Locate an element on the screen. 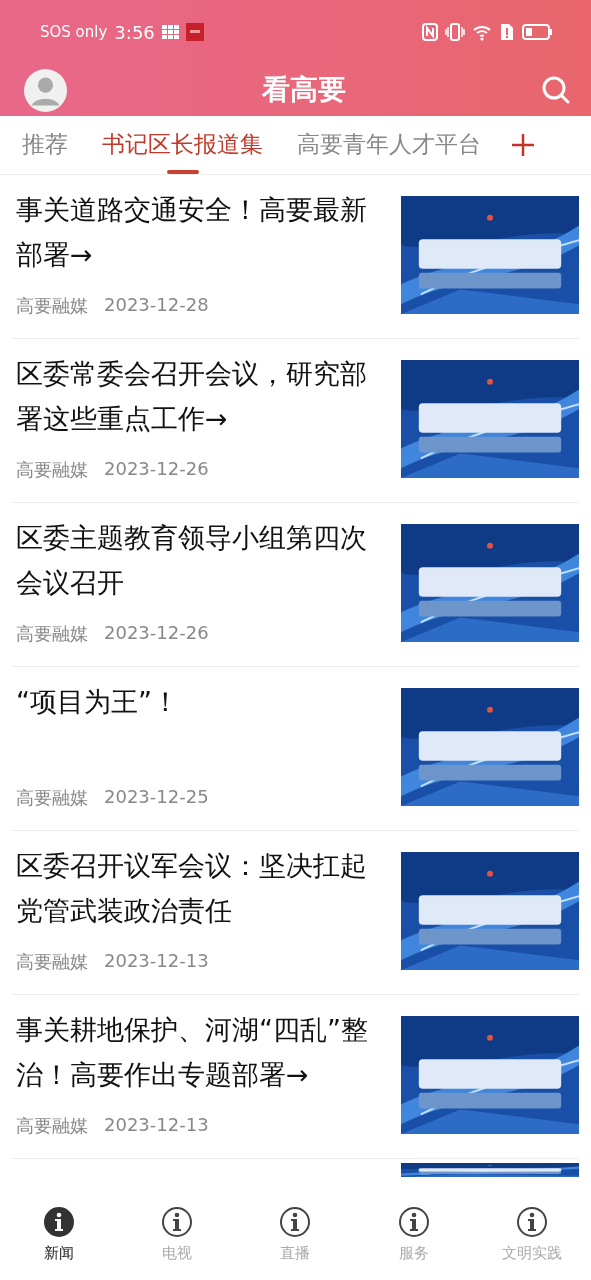 The image size is (591, 1280). channel-tab: 书记区长报道集 is located at coordinates (182, 145).